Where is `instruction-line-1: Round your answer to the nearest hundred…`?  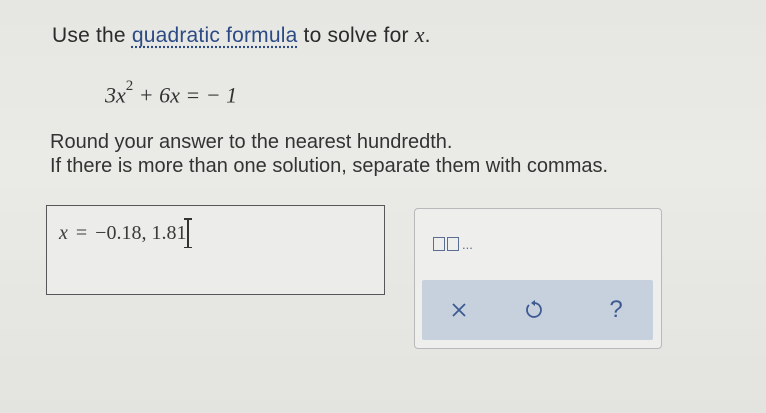 instruction-line-1: Round your answer to the nearest hundred… is located at coordinates (251, 142).